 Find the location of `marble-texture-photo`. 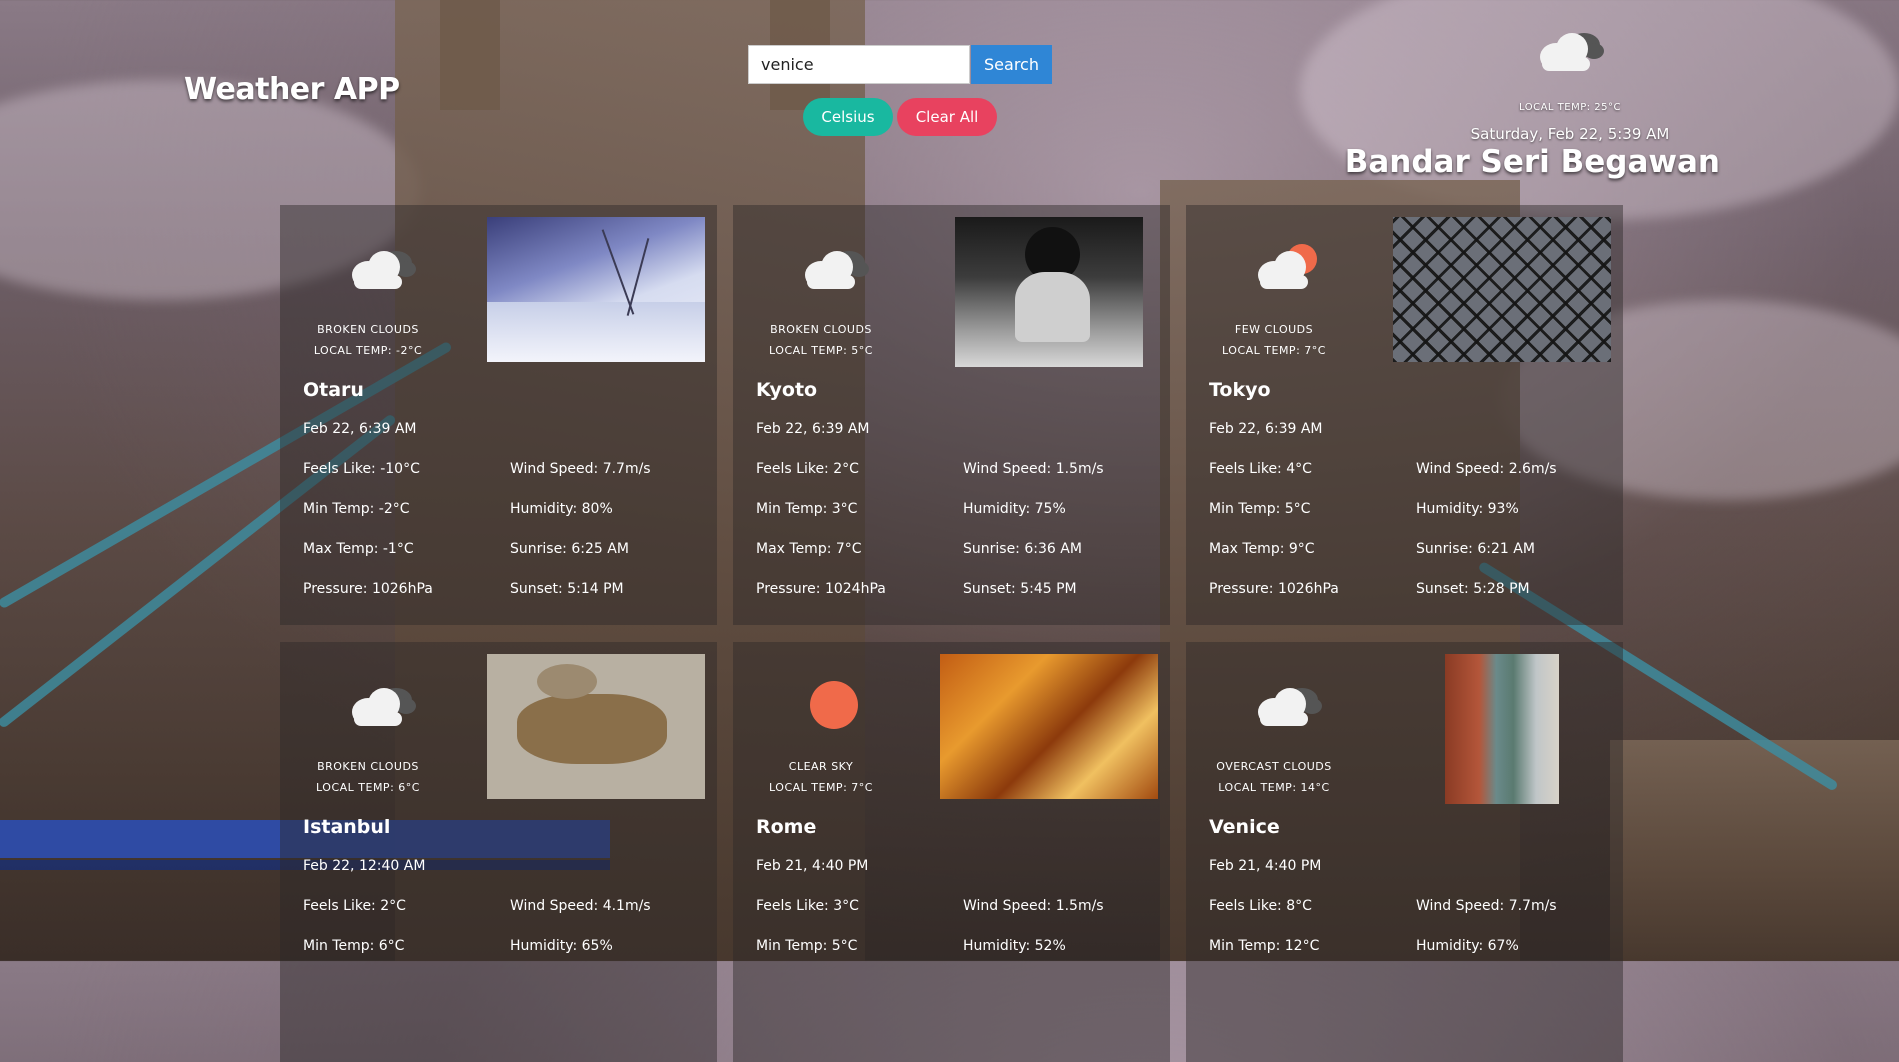

marble-texture-photo is located at coordinates (1049, 726).